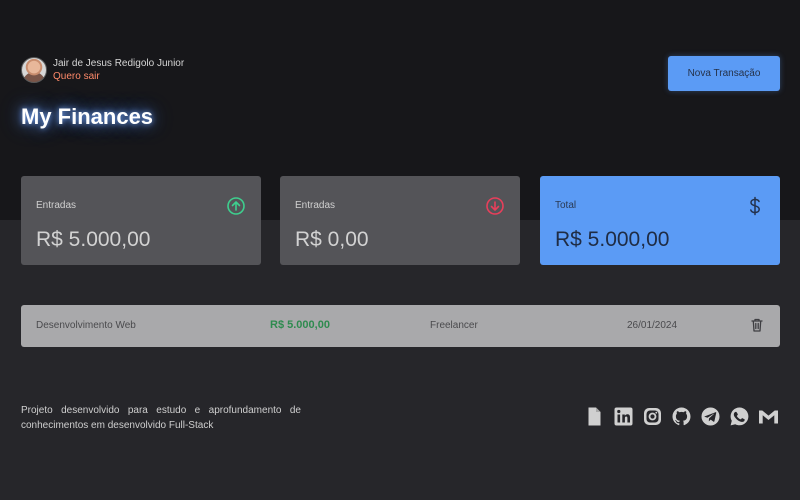 The width and height of the screenshot is (800, 500). I want to click on linkedin-icon, so click(623, 416).